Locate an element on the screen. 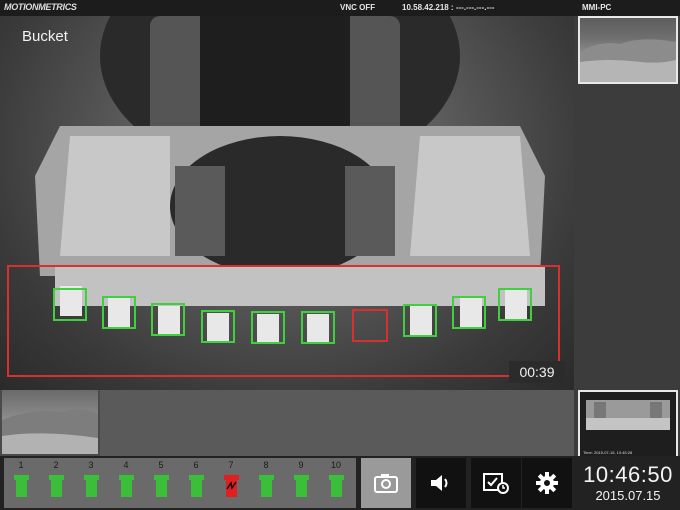  camera-label: Bucket is located at coordinates (45, 36).